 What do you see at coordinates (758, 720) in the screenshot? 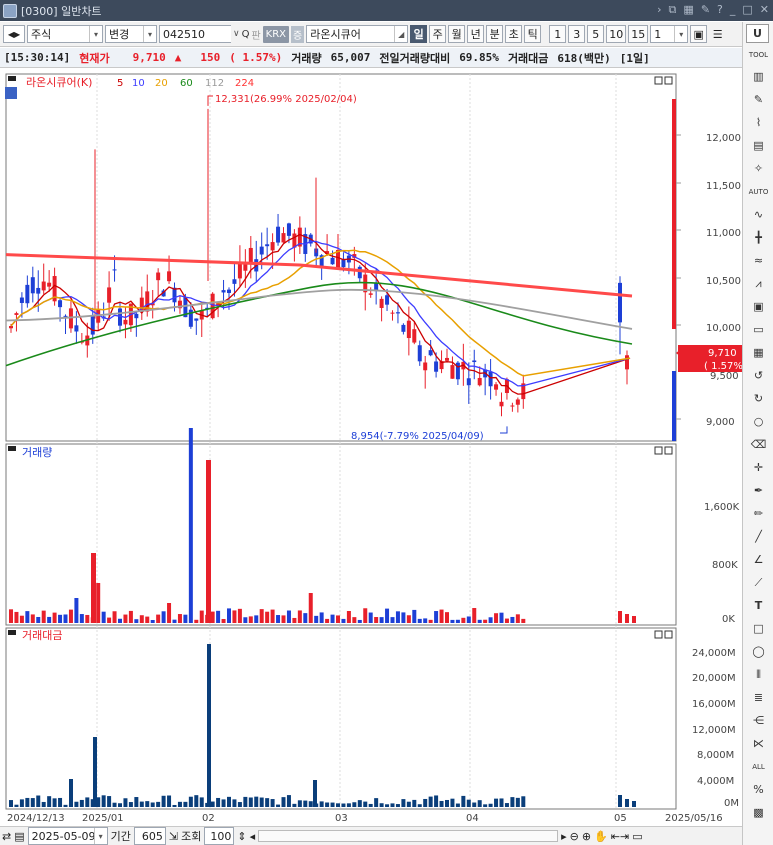
I see `fan-tool-icon: ⋲` at bounding box center [758, 720].